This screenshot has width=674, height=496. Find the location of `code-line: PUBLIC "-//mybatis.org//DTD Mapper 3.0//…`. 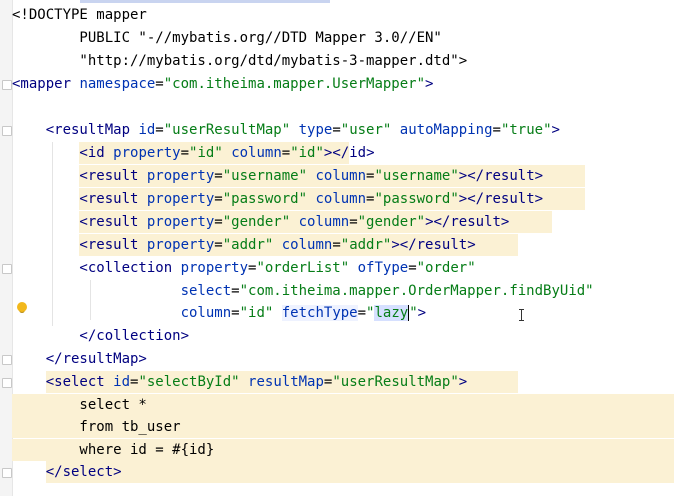

code-line: PUBLIC "-//mybatis.org//DTD Mapper 3.0//… is located at coordinates (337, 38).